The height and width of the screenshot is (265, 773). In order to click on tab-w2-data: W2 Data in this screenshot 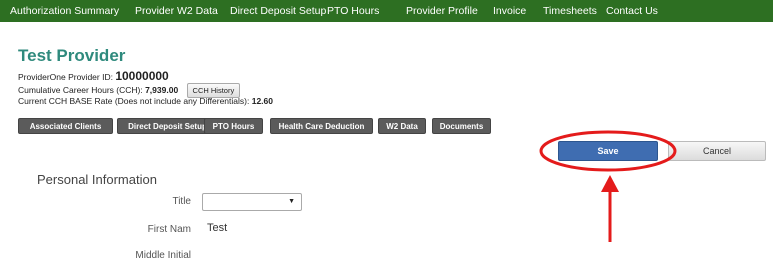, I will do `click(402, 126)`.